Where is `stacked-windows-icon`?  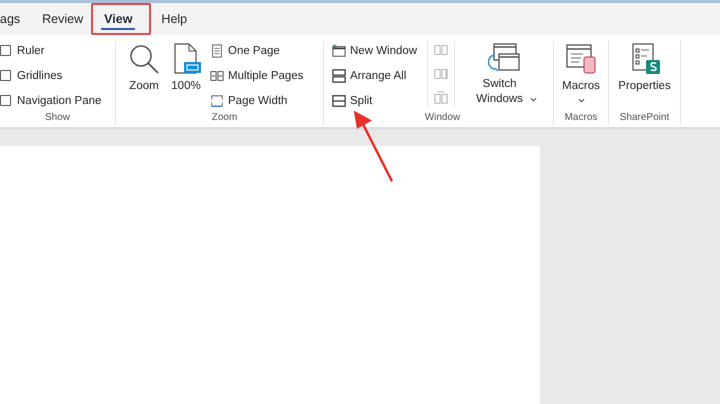 stacked-windows-icon is located at coordinates (339, 75).